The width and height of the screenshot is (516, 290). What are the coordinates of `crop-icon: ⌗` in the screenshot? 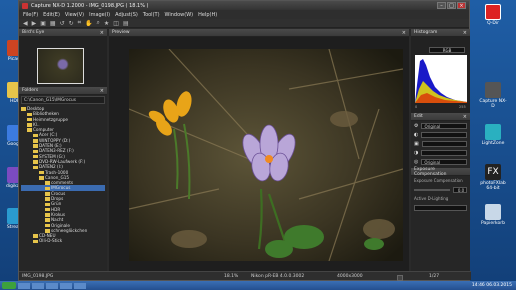 It's located at (79, 23).